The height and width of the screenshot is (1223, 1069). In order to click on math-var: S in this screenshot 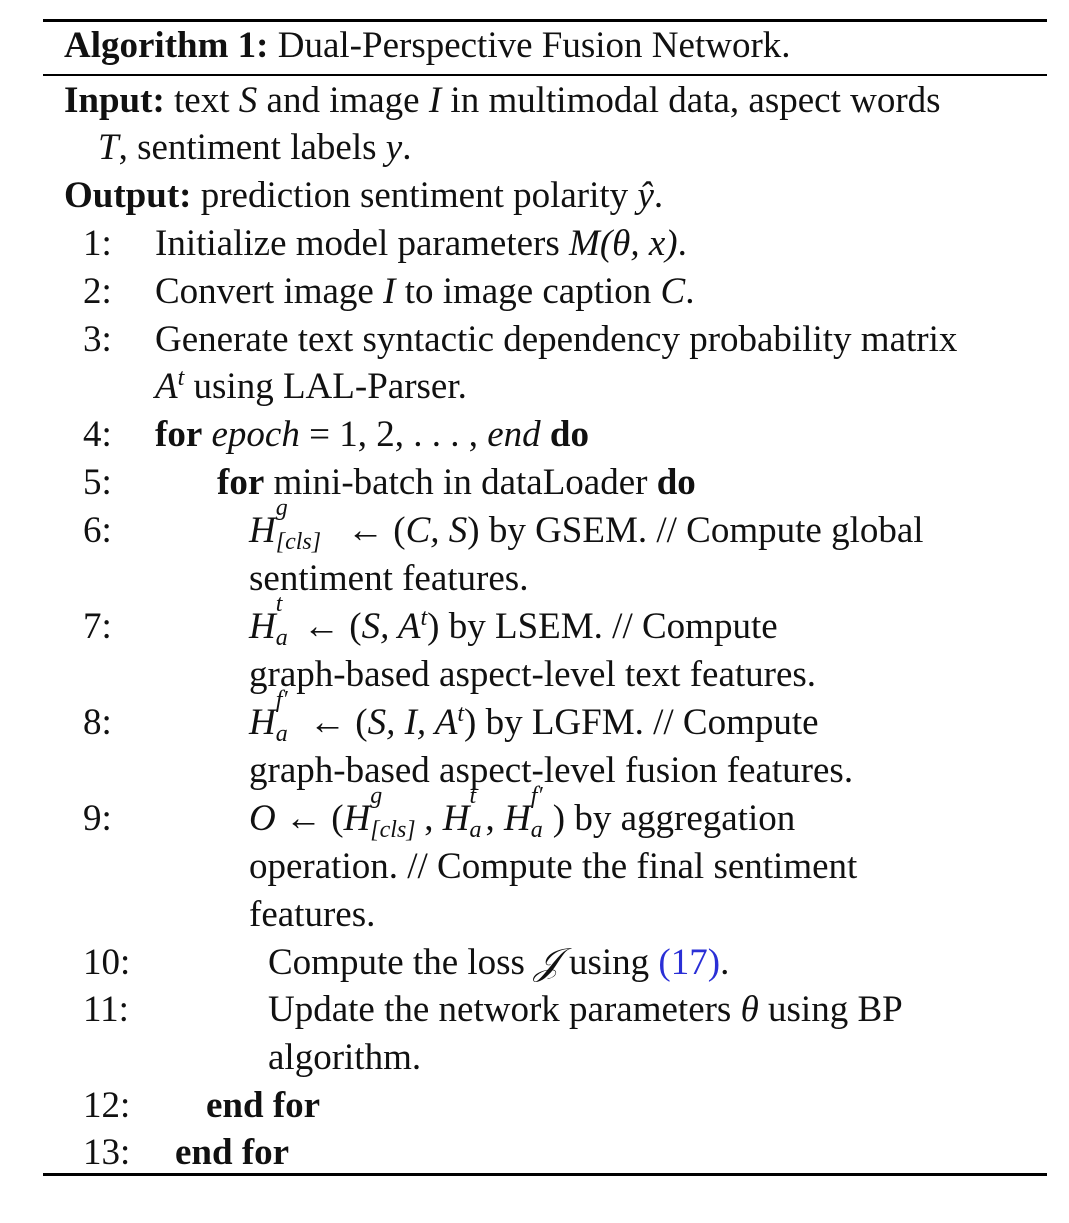, I will do `click(248, 100)`.